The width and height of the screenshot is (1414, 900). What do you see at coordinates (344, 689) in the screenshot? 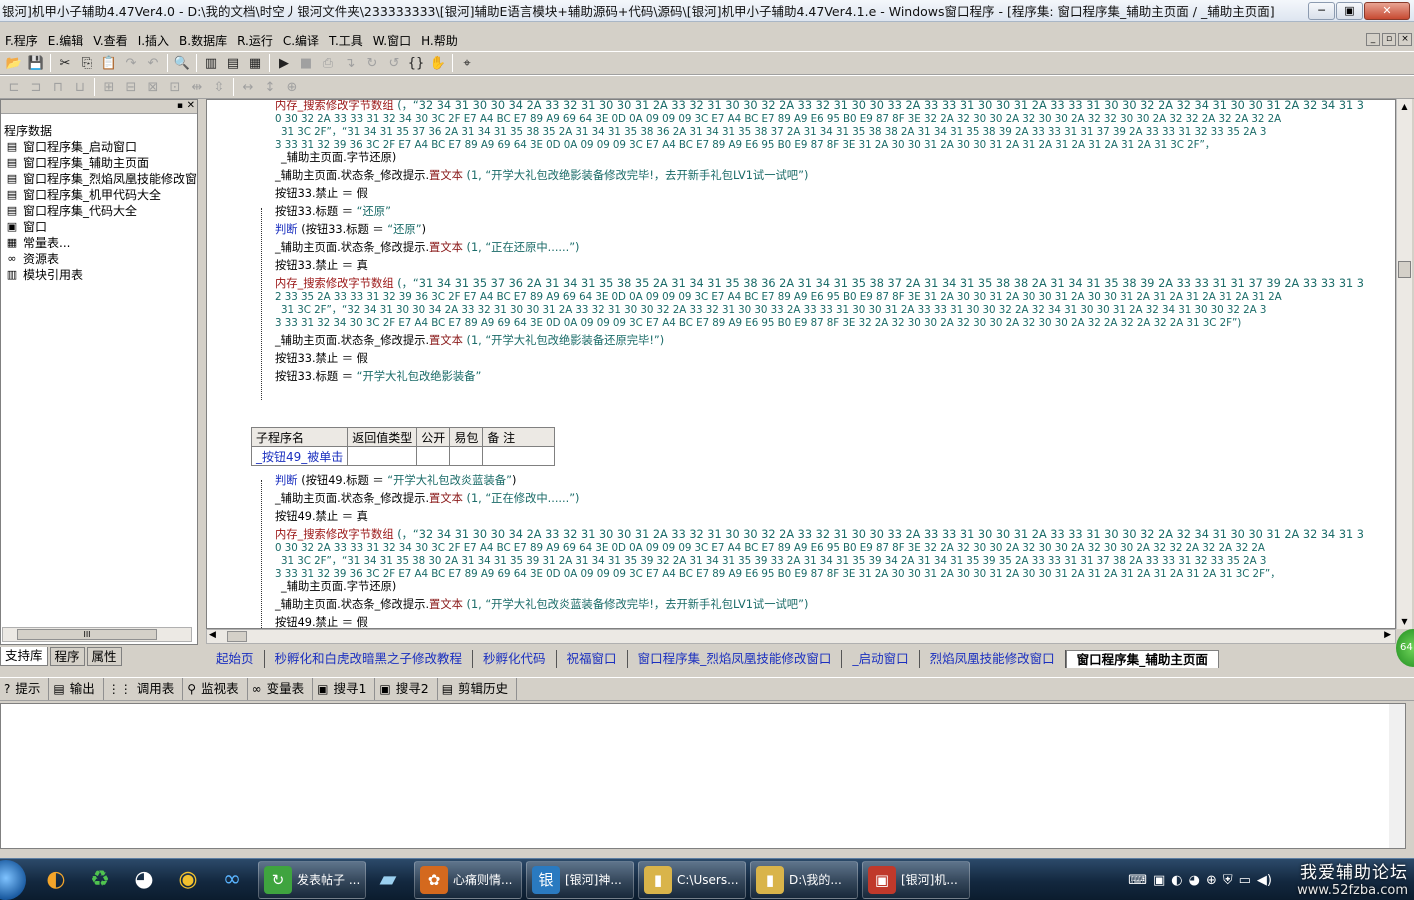
I see `out-tab-search1: ▣ 搜寻1` at bounding box center [344, 689].